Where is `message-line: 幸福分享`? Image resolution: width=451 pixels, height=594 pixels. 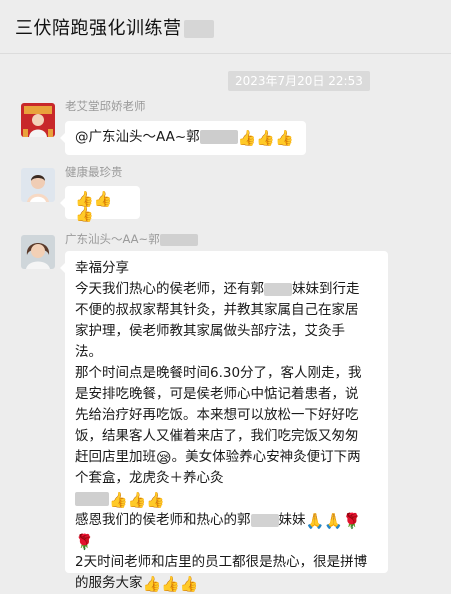
message-line: 幸福分享 is located at coordinates (102, 268).